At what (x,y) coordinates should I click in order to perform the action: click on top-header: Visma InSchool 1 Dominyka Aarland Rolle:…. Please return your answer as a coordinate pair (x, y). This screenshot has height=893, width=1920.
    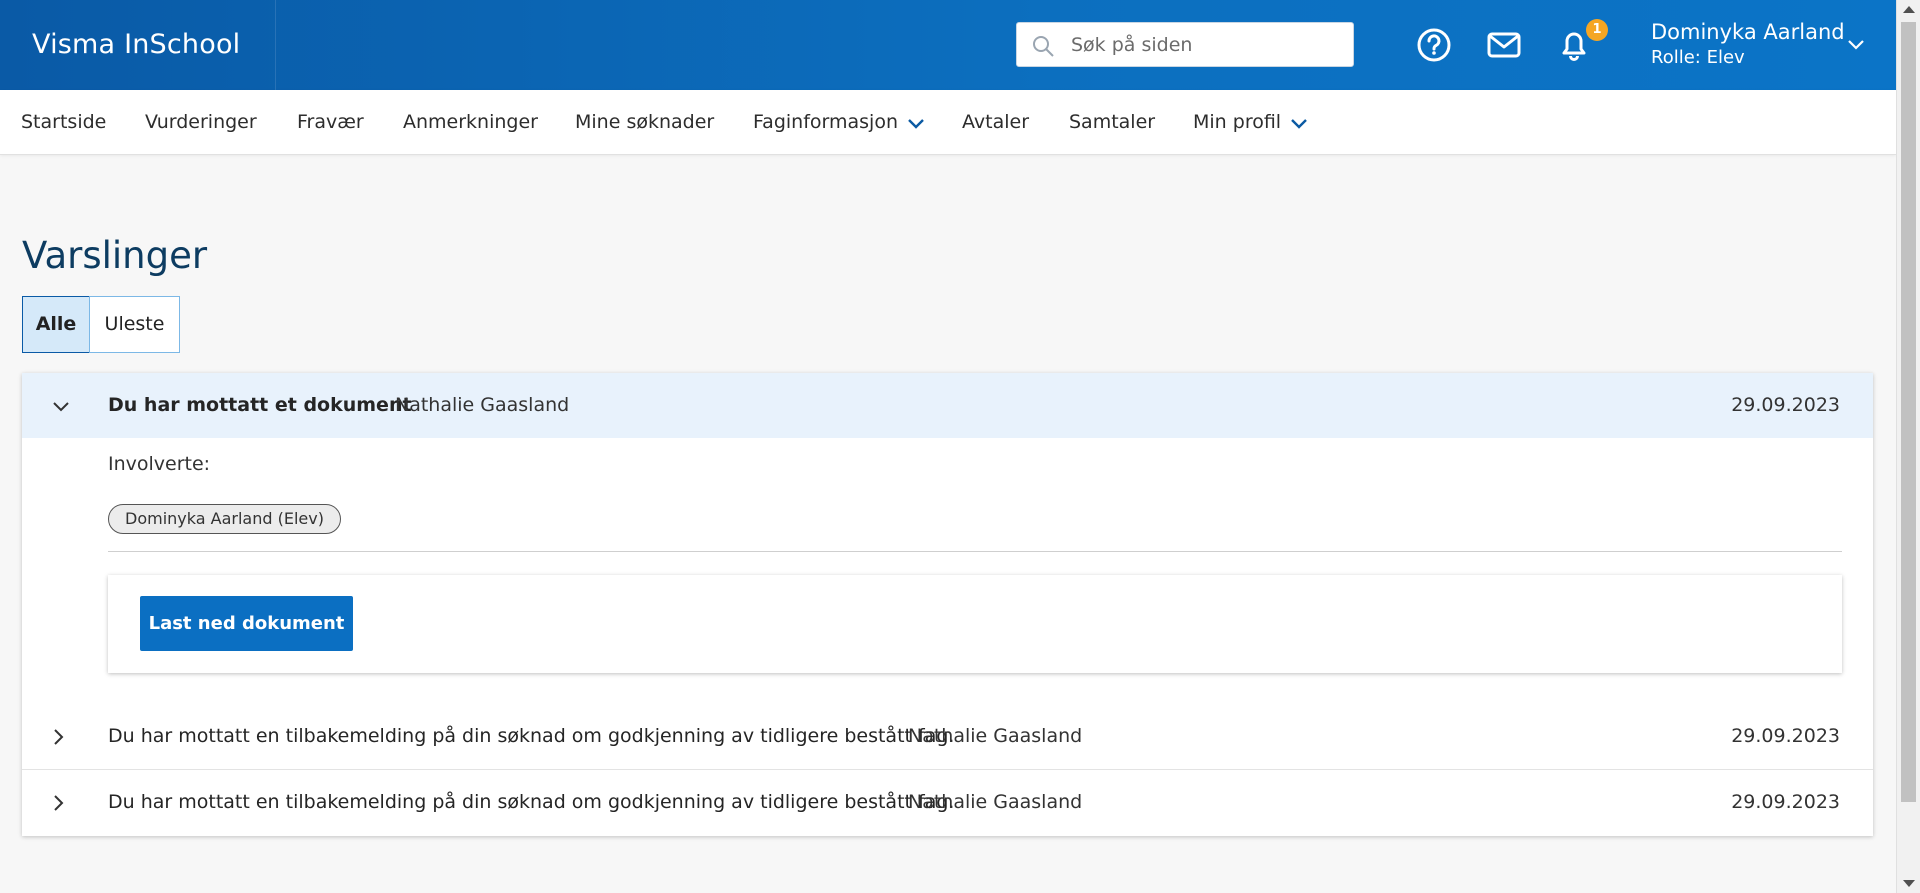
    Looking at the image, I should click on (948, 45).